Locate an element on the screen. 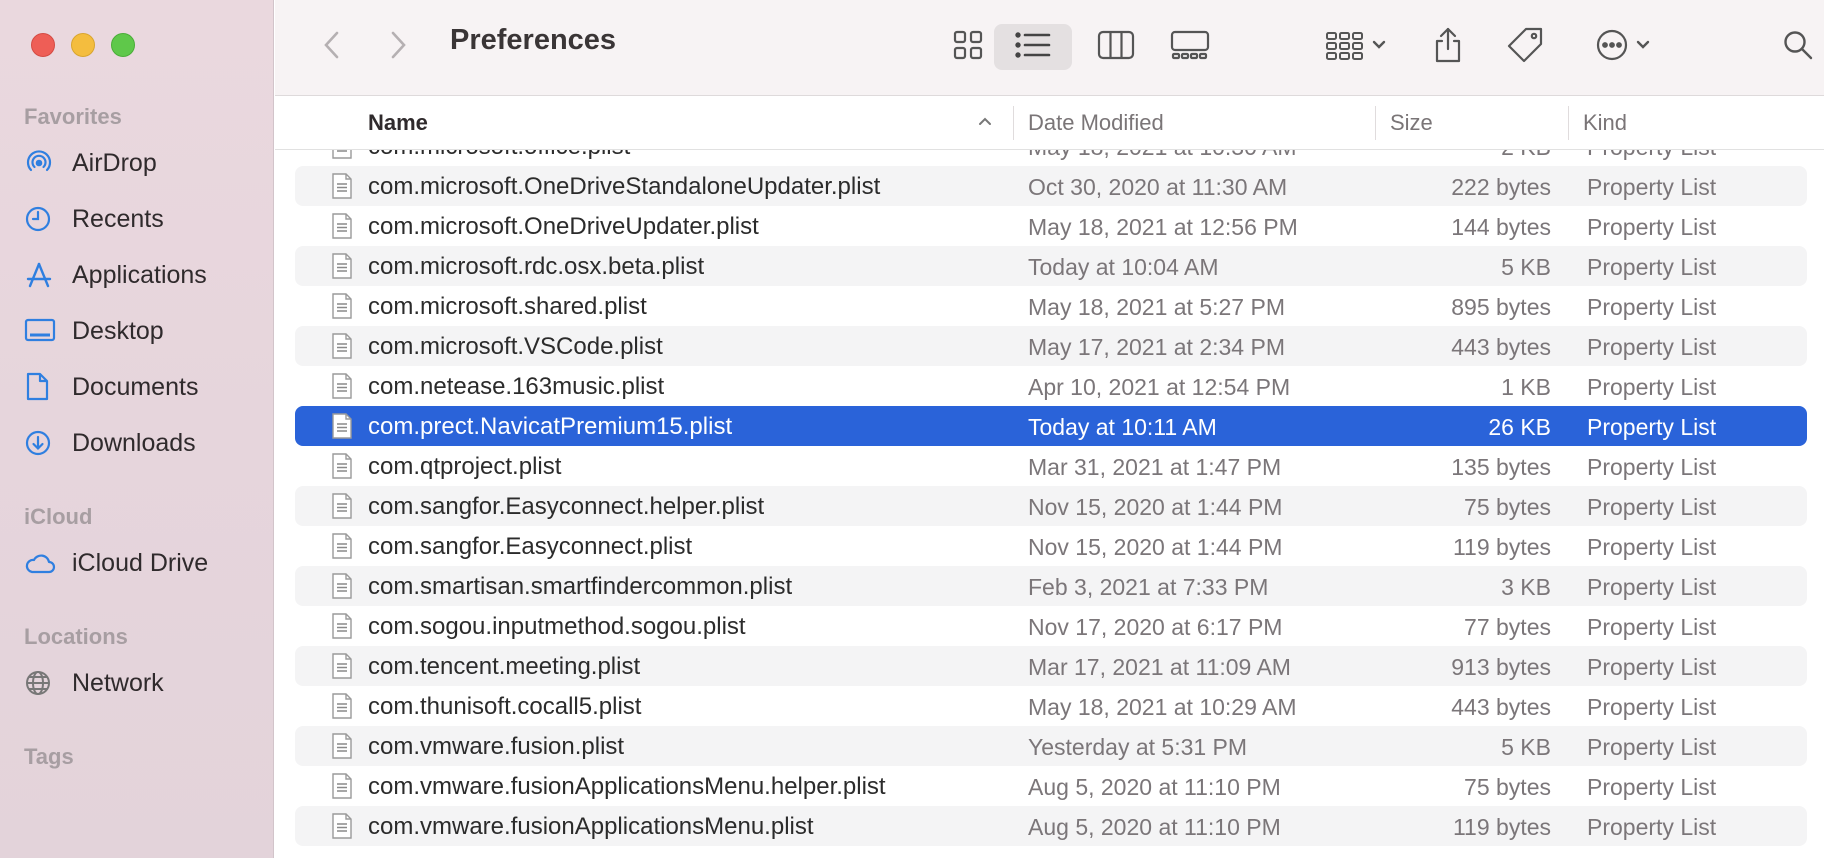 Image resolution: width=1824 pixels, height=858 pixels. icon-view-button is located at coordinates (968, 47).